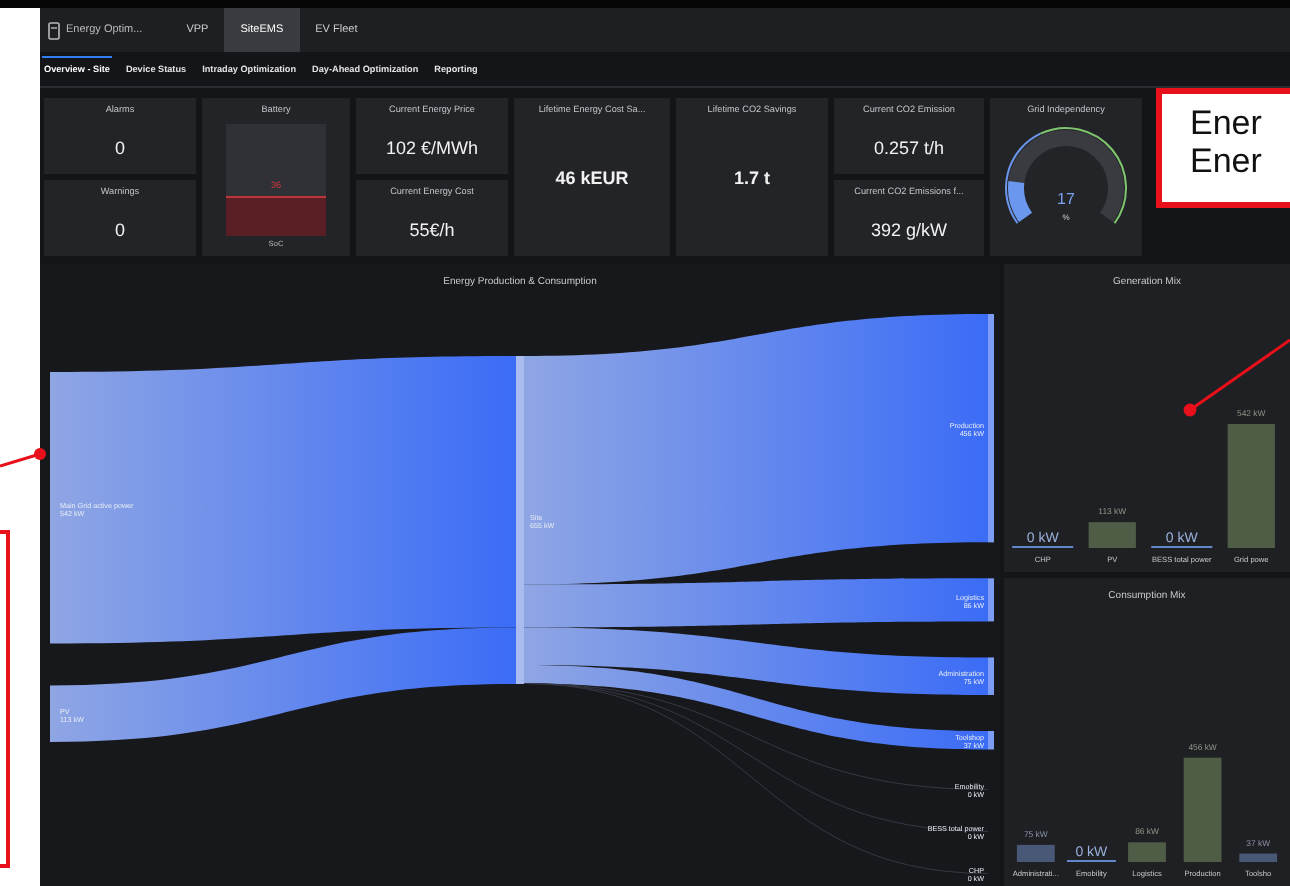  What do you see at coordinates (909, 148) in the screenshot?
I see `card-value: 0.257 t/h` at bounding box center [909, 148].